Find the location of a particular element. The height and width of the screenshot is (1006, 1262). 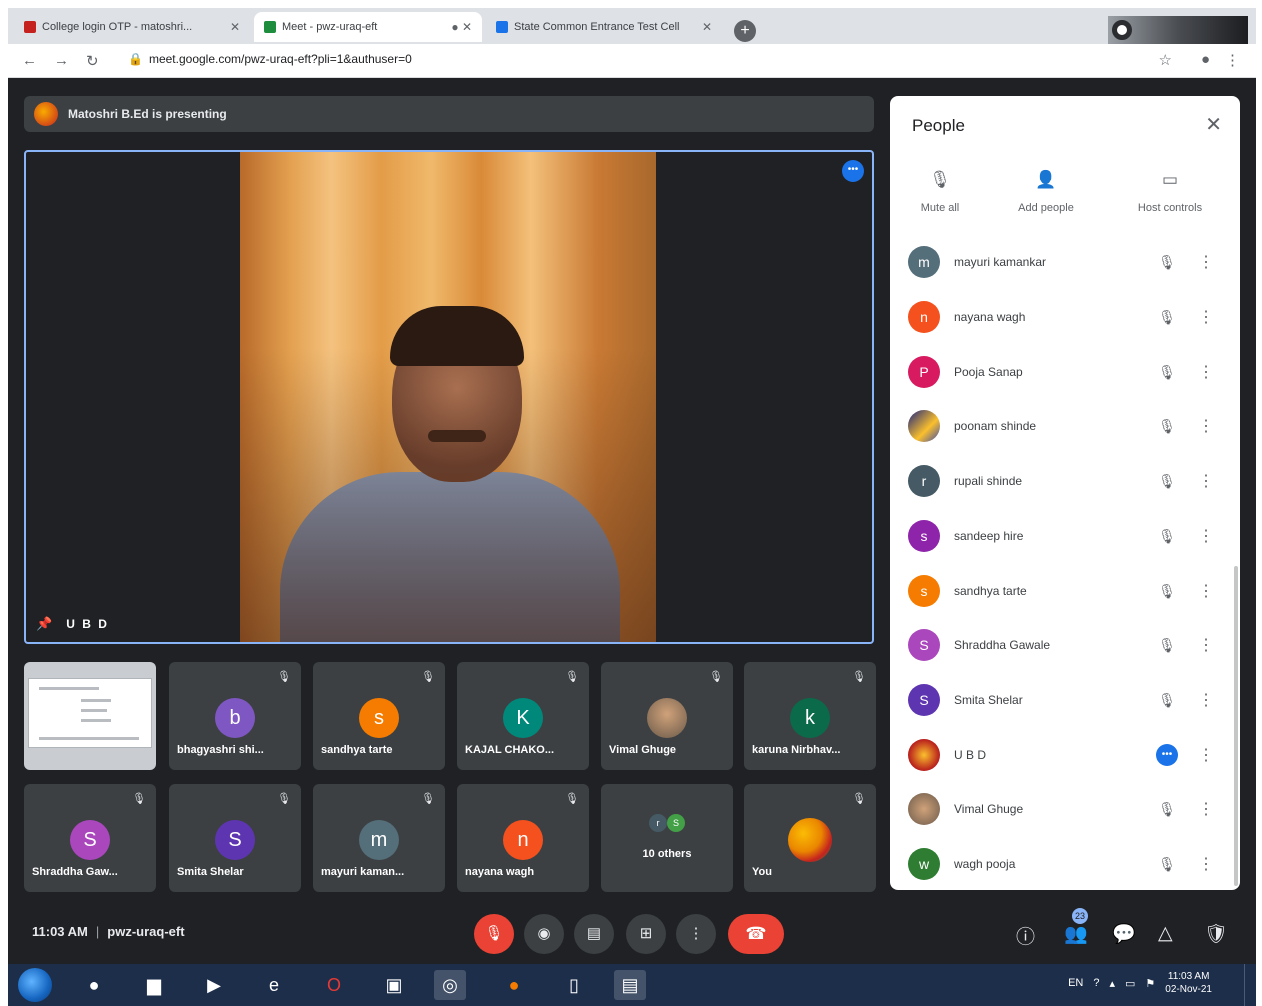

close-icon: ✕ is located at coordinates (1213, 124).